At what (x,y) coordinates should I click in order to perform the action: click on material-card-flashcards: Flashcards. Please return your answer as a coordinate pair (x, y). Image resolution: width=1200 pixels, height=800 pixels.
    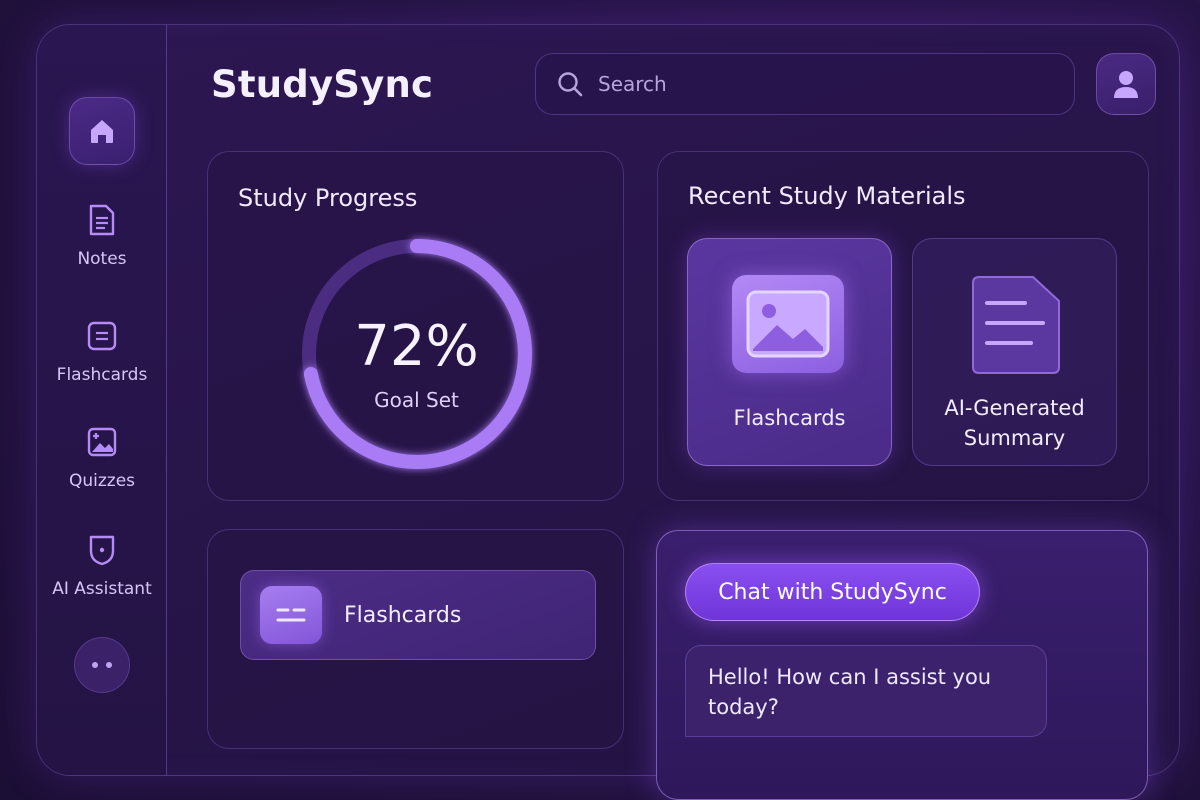
    Looking at the image, I should click on (789, 352).